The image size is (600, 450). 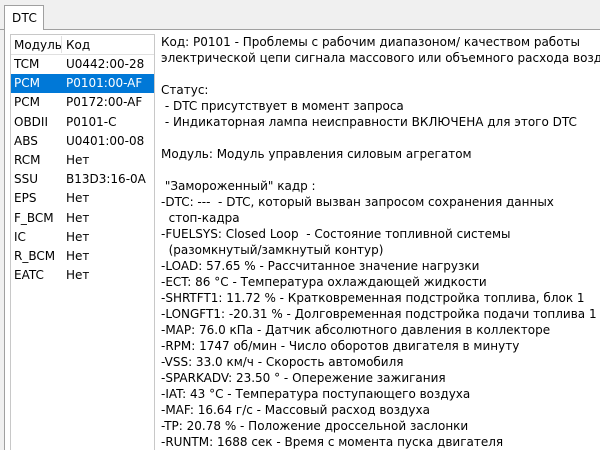 What do you see at coordinates (26, 140) in the screenshot?
I see `list-item-module: ABS` at bounding box center [26, 140].